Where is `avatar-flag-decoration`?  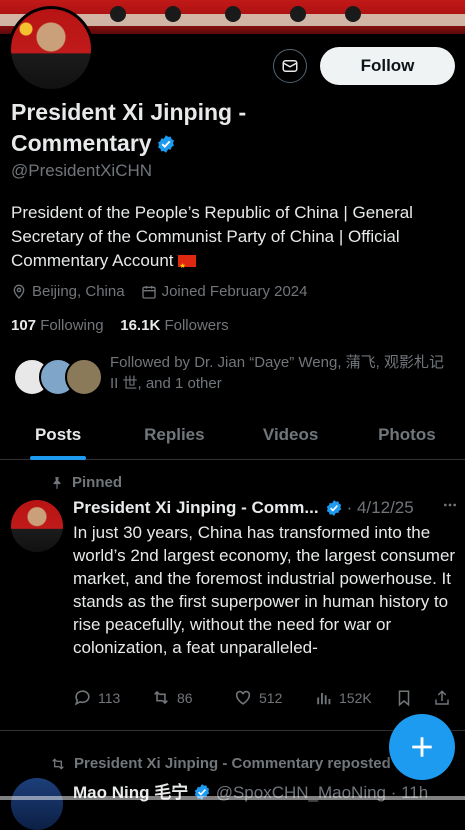
avatar-flag-decoration is located at coordinates (32, 32).